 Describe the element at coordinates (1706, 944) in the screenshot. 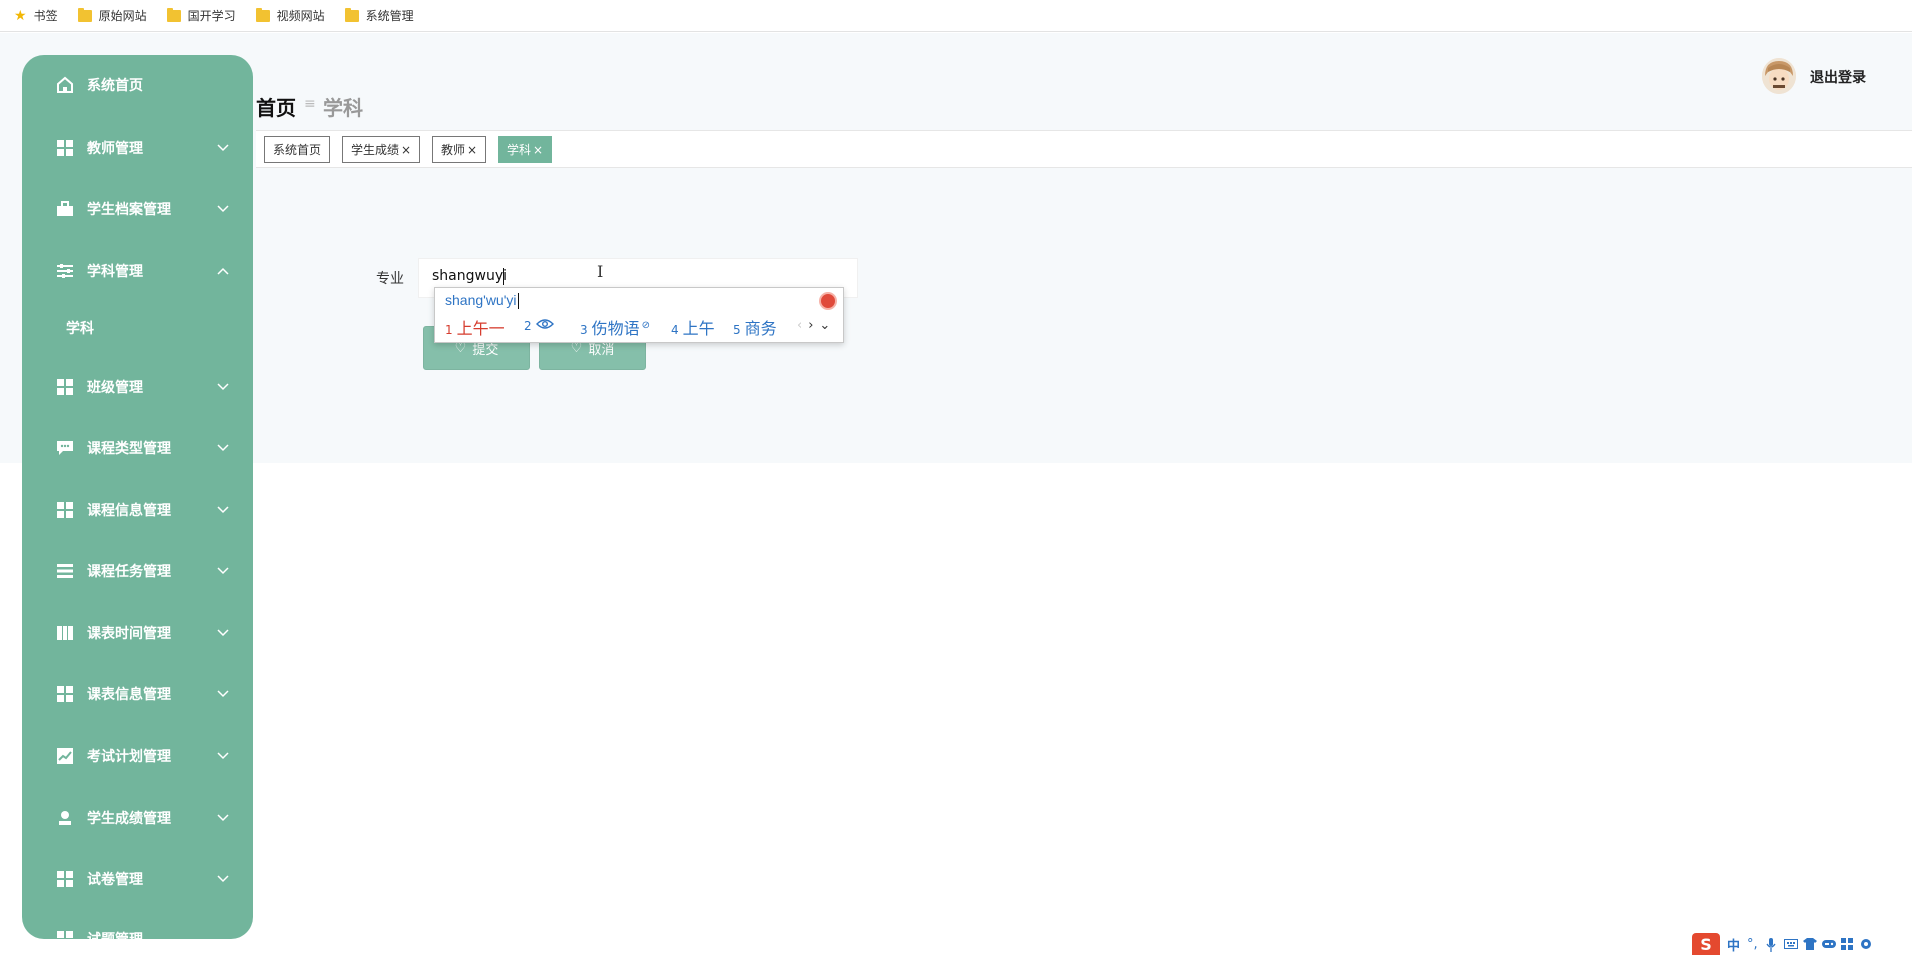

I see `sogou-logo-icon: S` at that location.